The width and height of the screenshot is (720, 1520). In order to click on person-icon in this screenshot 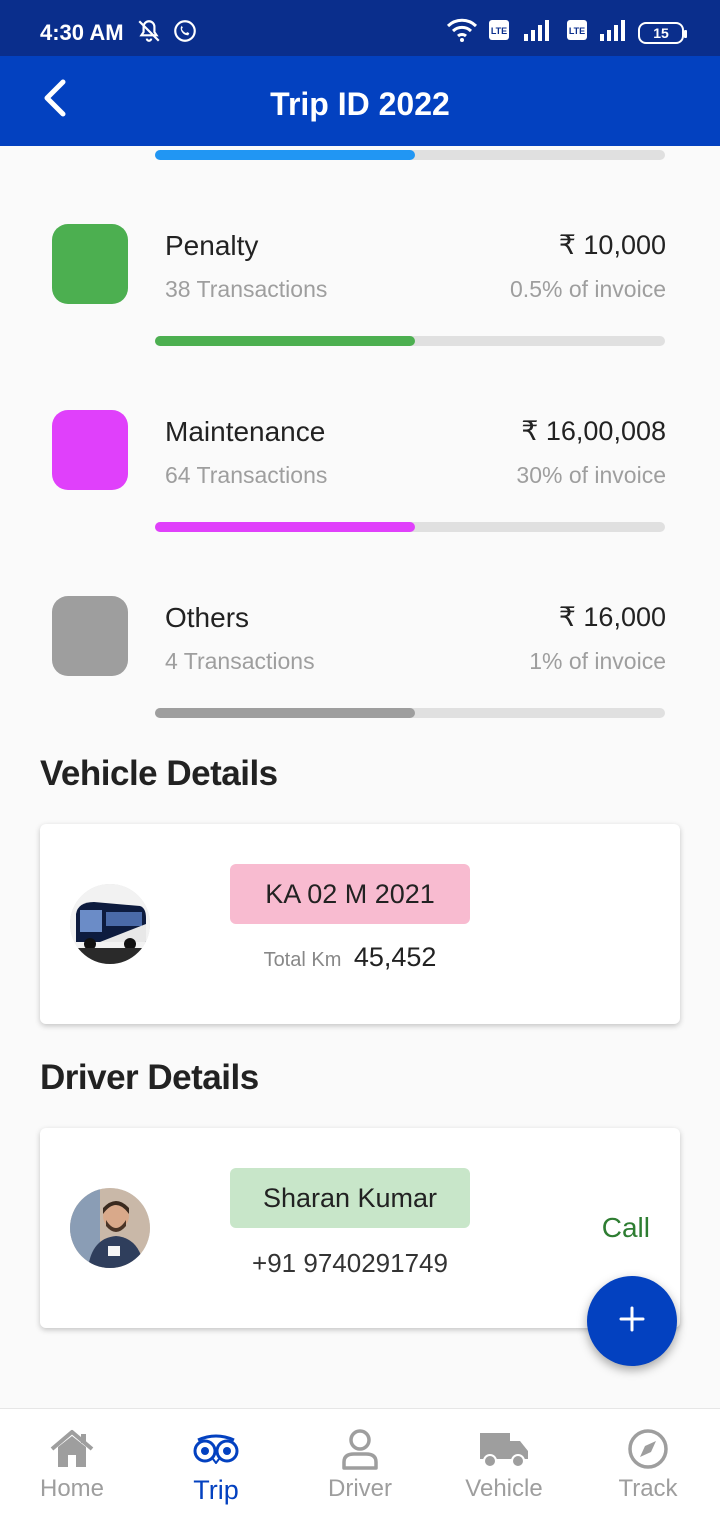, I will do `click(360, 1449)`.